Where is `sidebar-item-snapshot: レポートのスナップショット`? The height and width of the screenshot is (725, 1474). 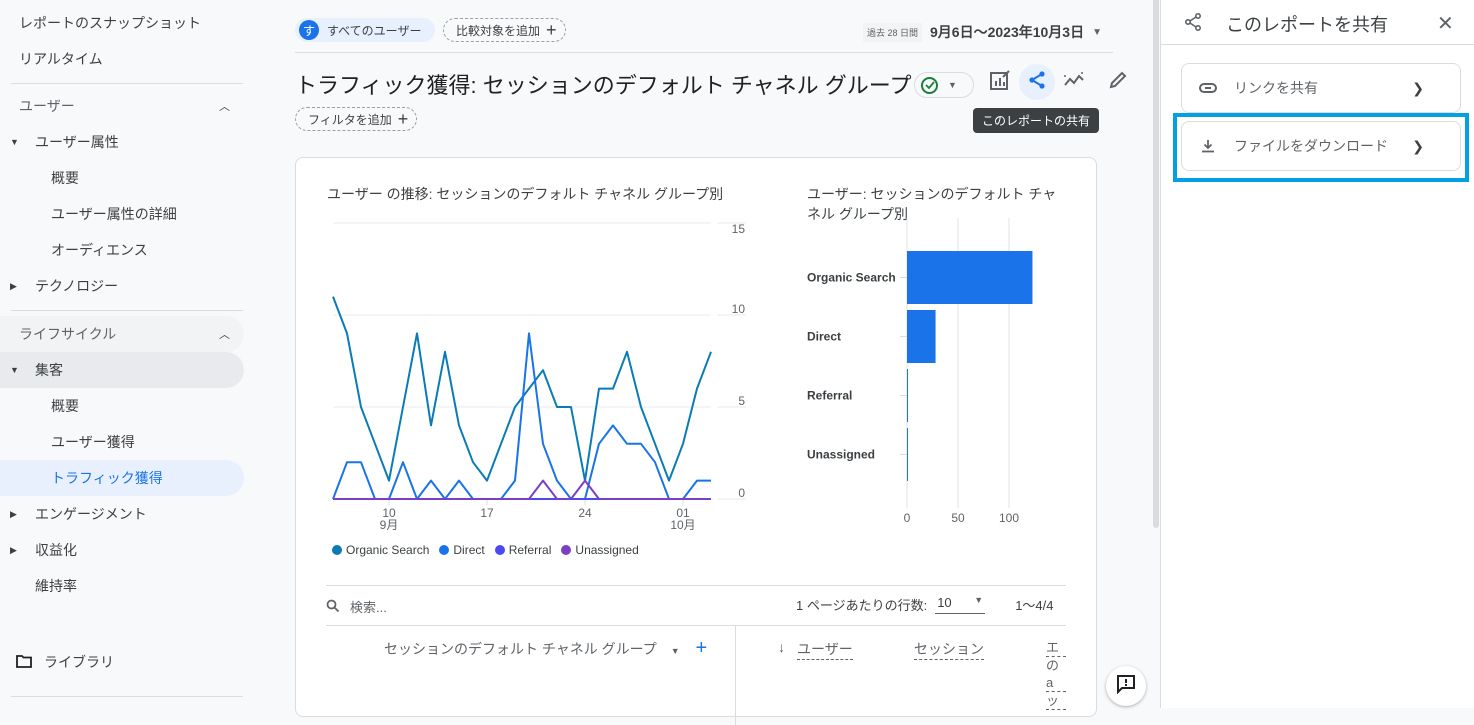
sidebar-item-snapshot: レポートのスナップショット is located at coordinates (100, 23).